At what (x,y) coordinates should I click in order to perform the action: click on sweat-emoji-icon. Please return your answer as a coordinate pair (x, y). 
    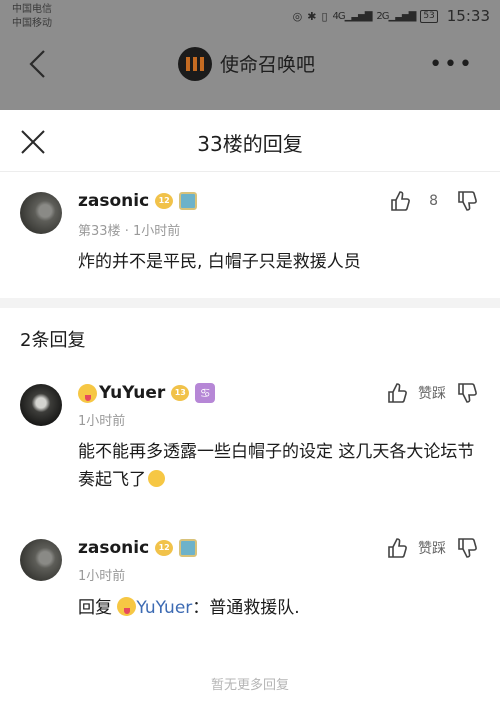
    Looking at the image, I should click on (156, 478).